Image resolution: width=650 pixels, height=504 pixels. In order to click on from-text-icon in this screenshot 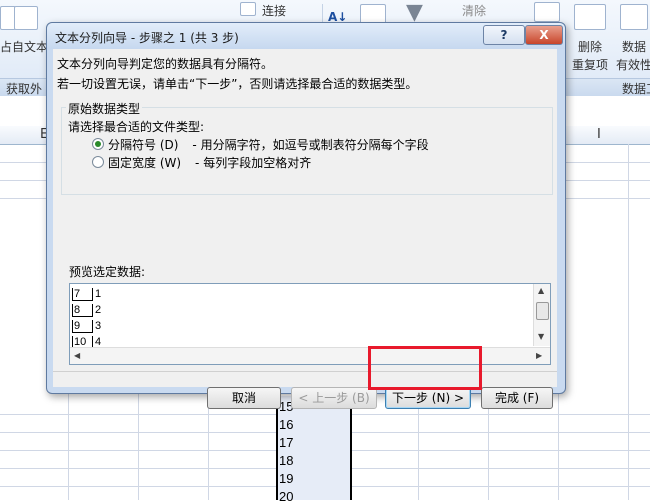, I will do `click(26, 18)`.